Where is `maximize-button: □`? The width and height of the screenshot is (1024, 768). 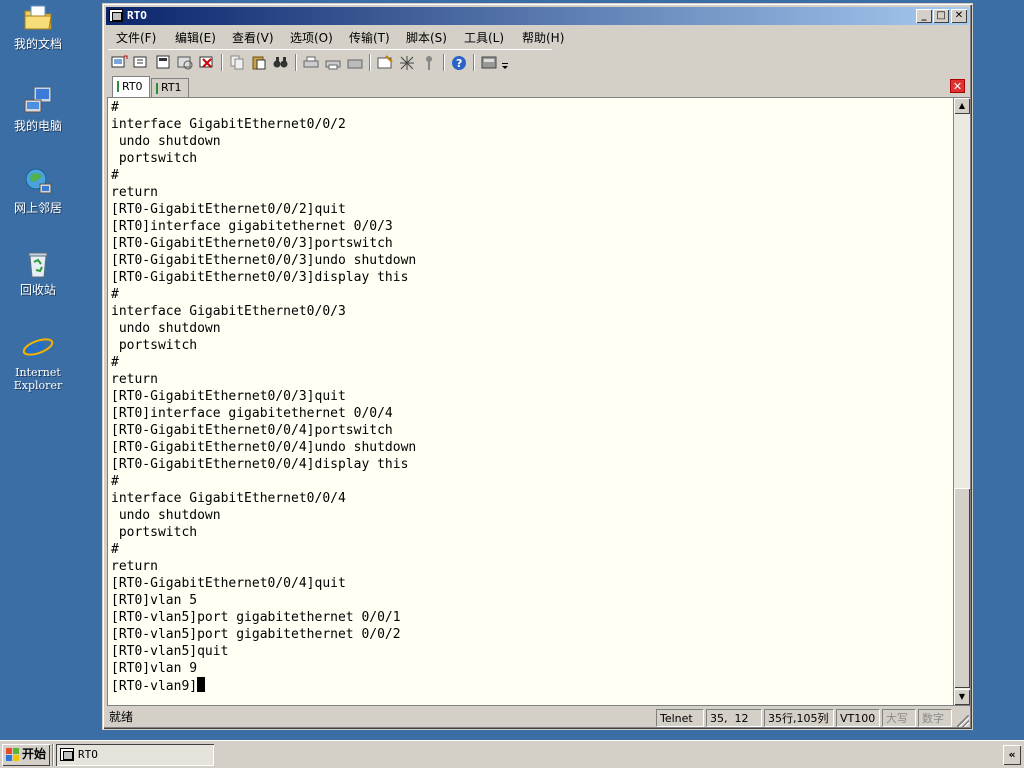
maximize-button: □ is located at coordinates (941, 16).